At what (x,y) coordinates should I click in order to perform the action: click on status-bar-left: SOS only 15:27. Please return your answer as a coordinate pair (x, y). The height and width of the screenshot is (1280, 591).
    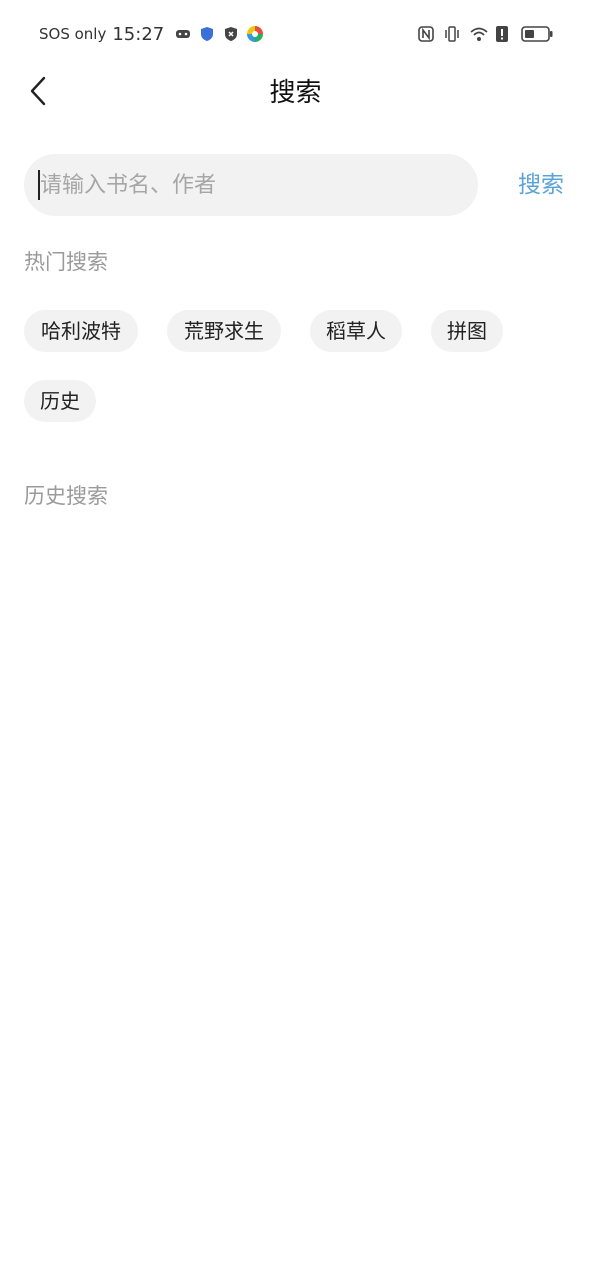
    Looking at the image, I should click on (151, 34).